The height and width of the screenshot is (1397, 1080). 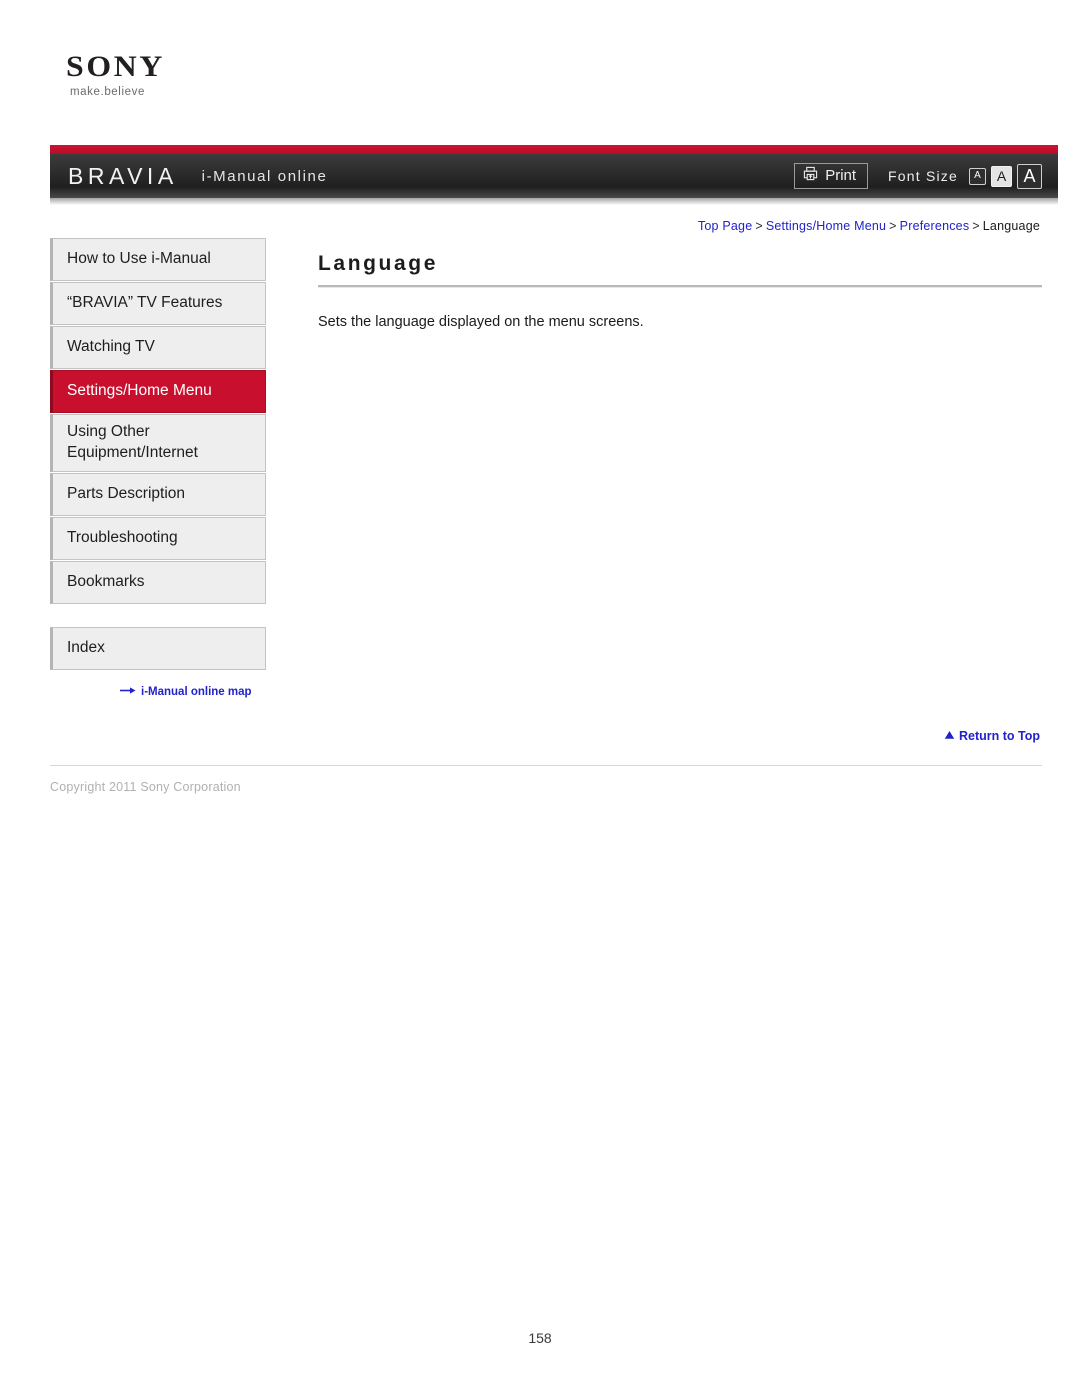 What do you see at coordinates (176, 75) in the screenshot?
I see `sony-logo: SONY make.believe` at bounding box center [176, 75].